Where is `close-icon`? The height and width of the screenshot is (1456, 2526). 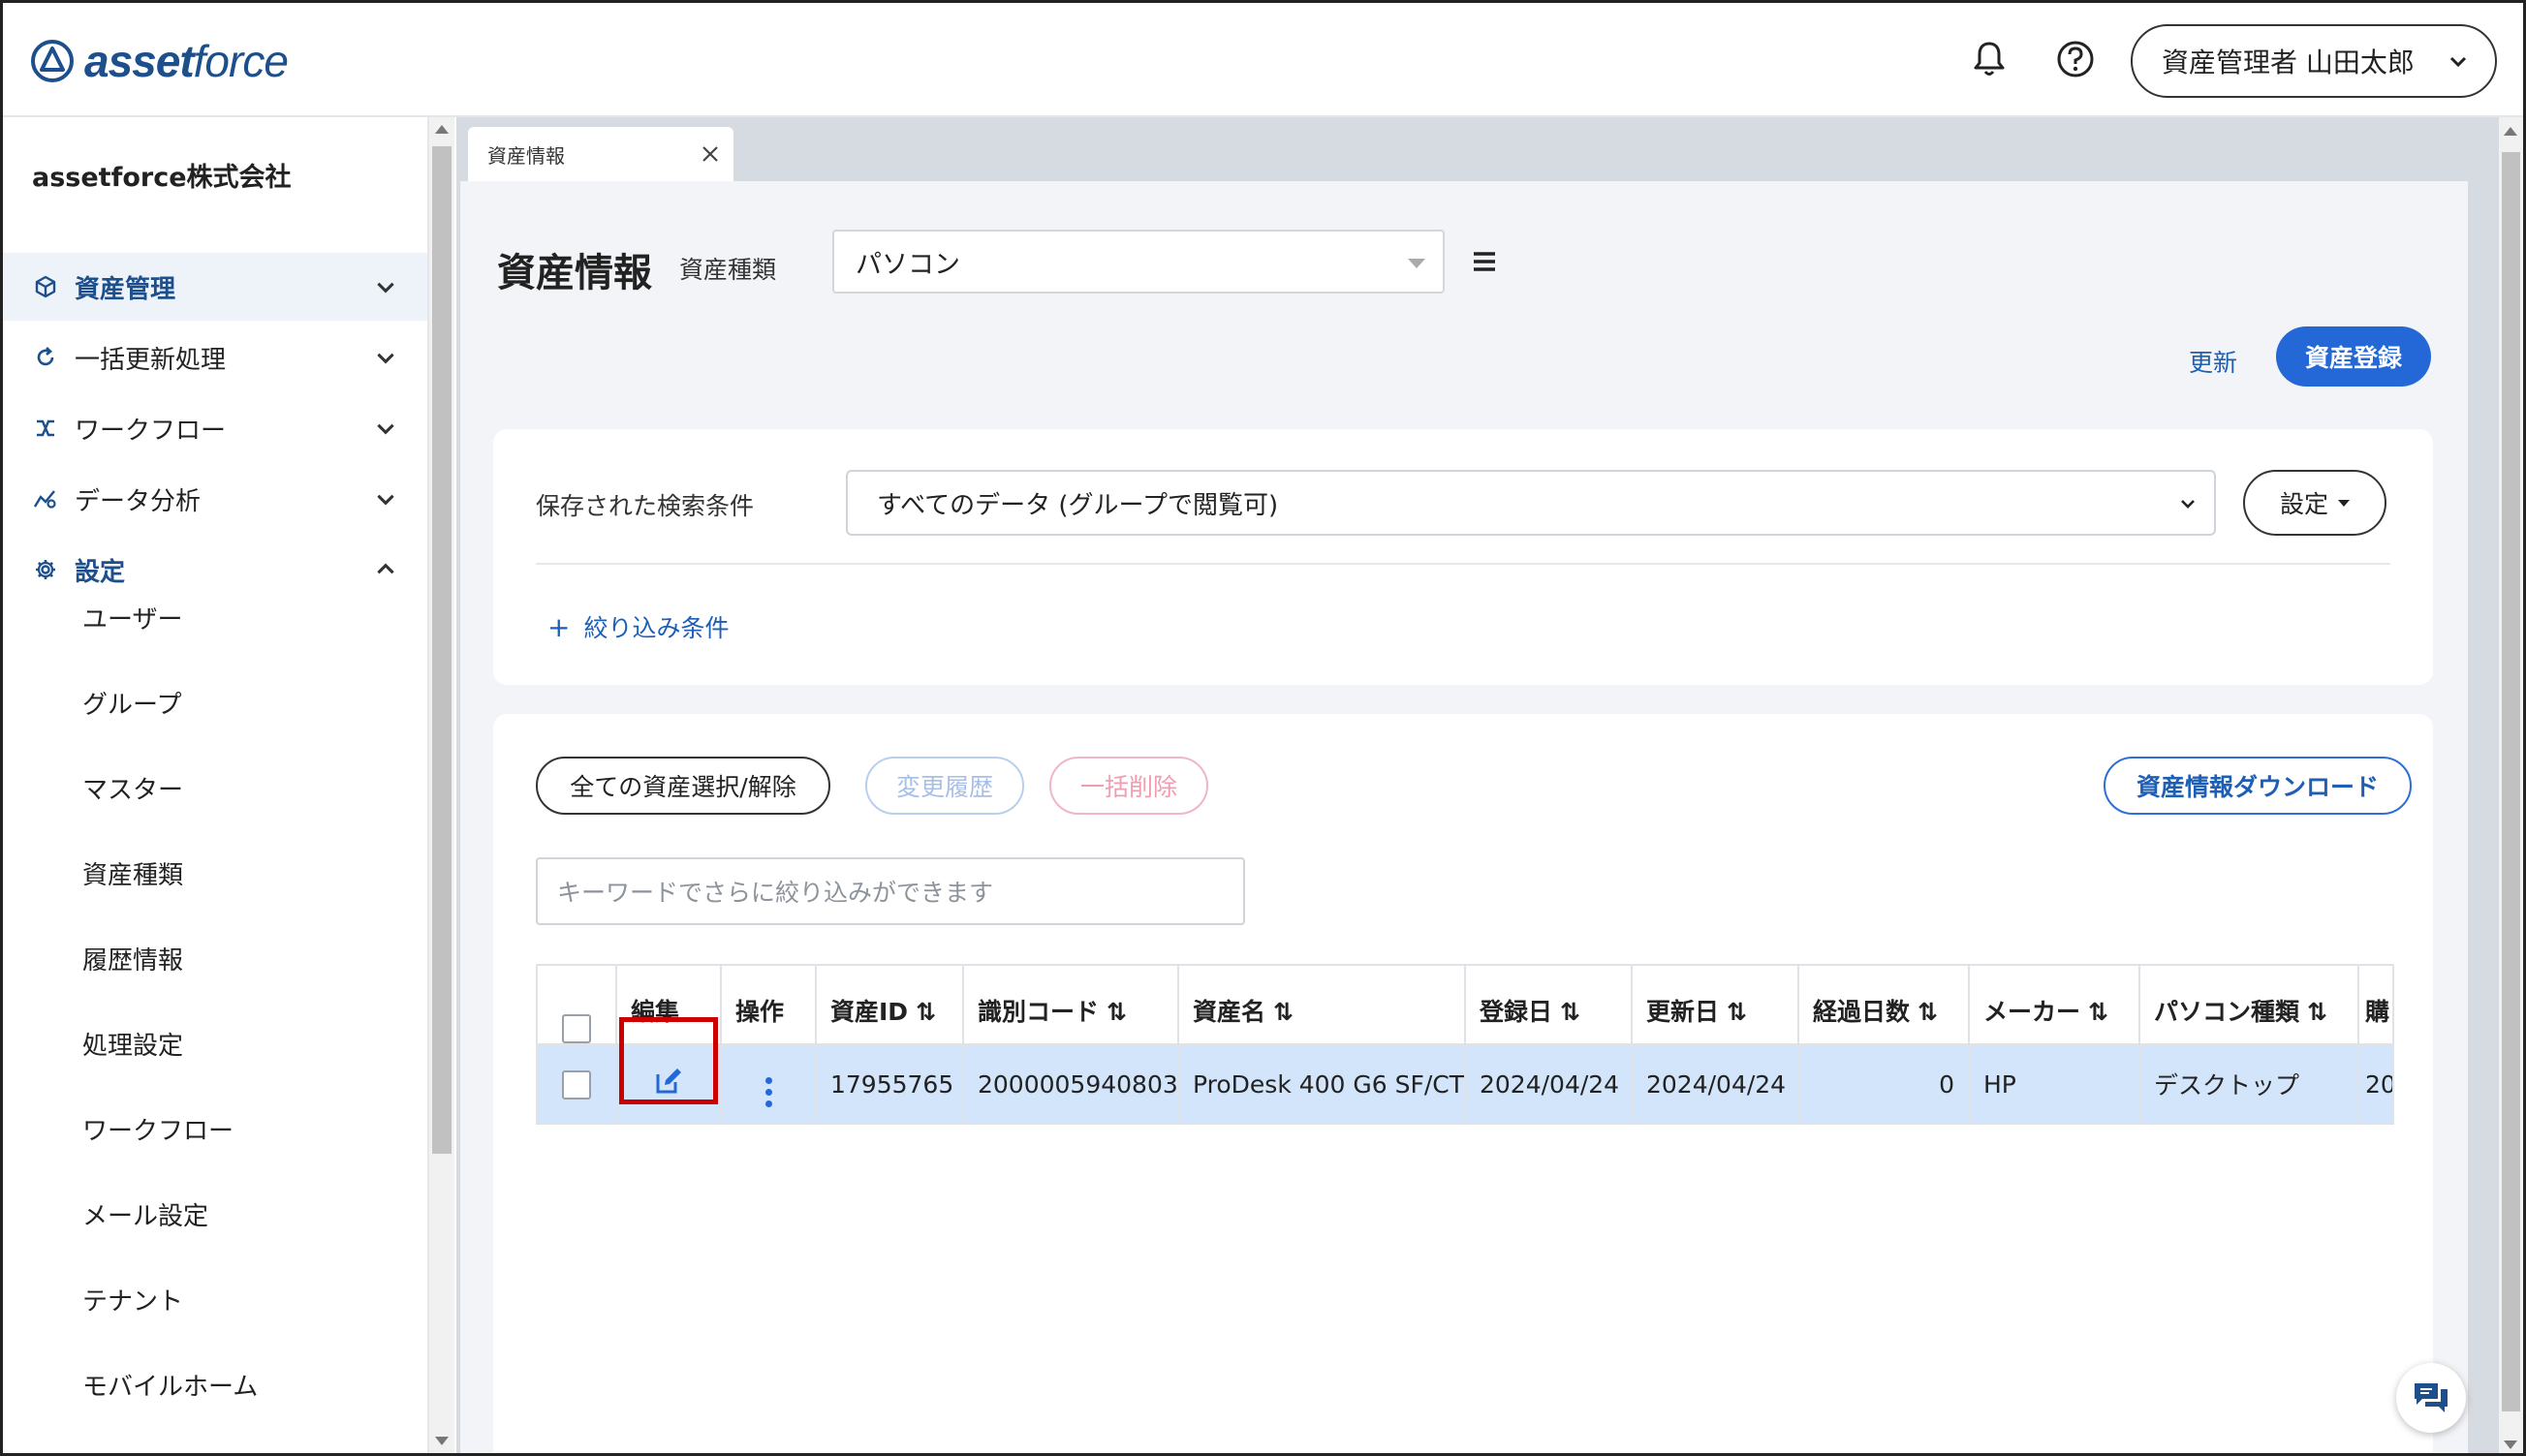 close-icon is located at coordinates (710, 154).